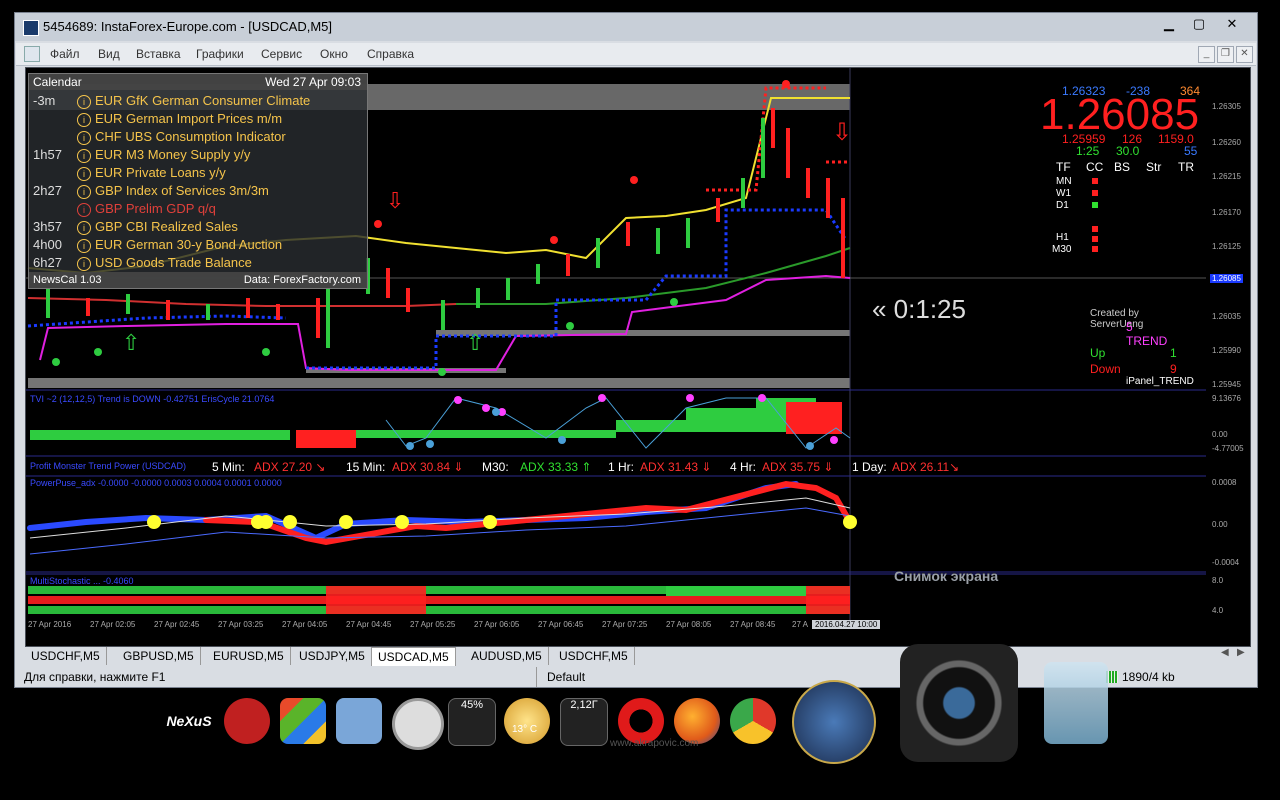 The height and width of the screenshot is (800, 1280). What do you see at coordinates (834, 722) in the screenshot?
I see `globe-icon` at bounding box center [834, 722].